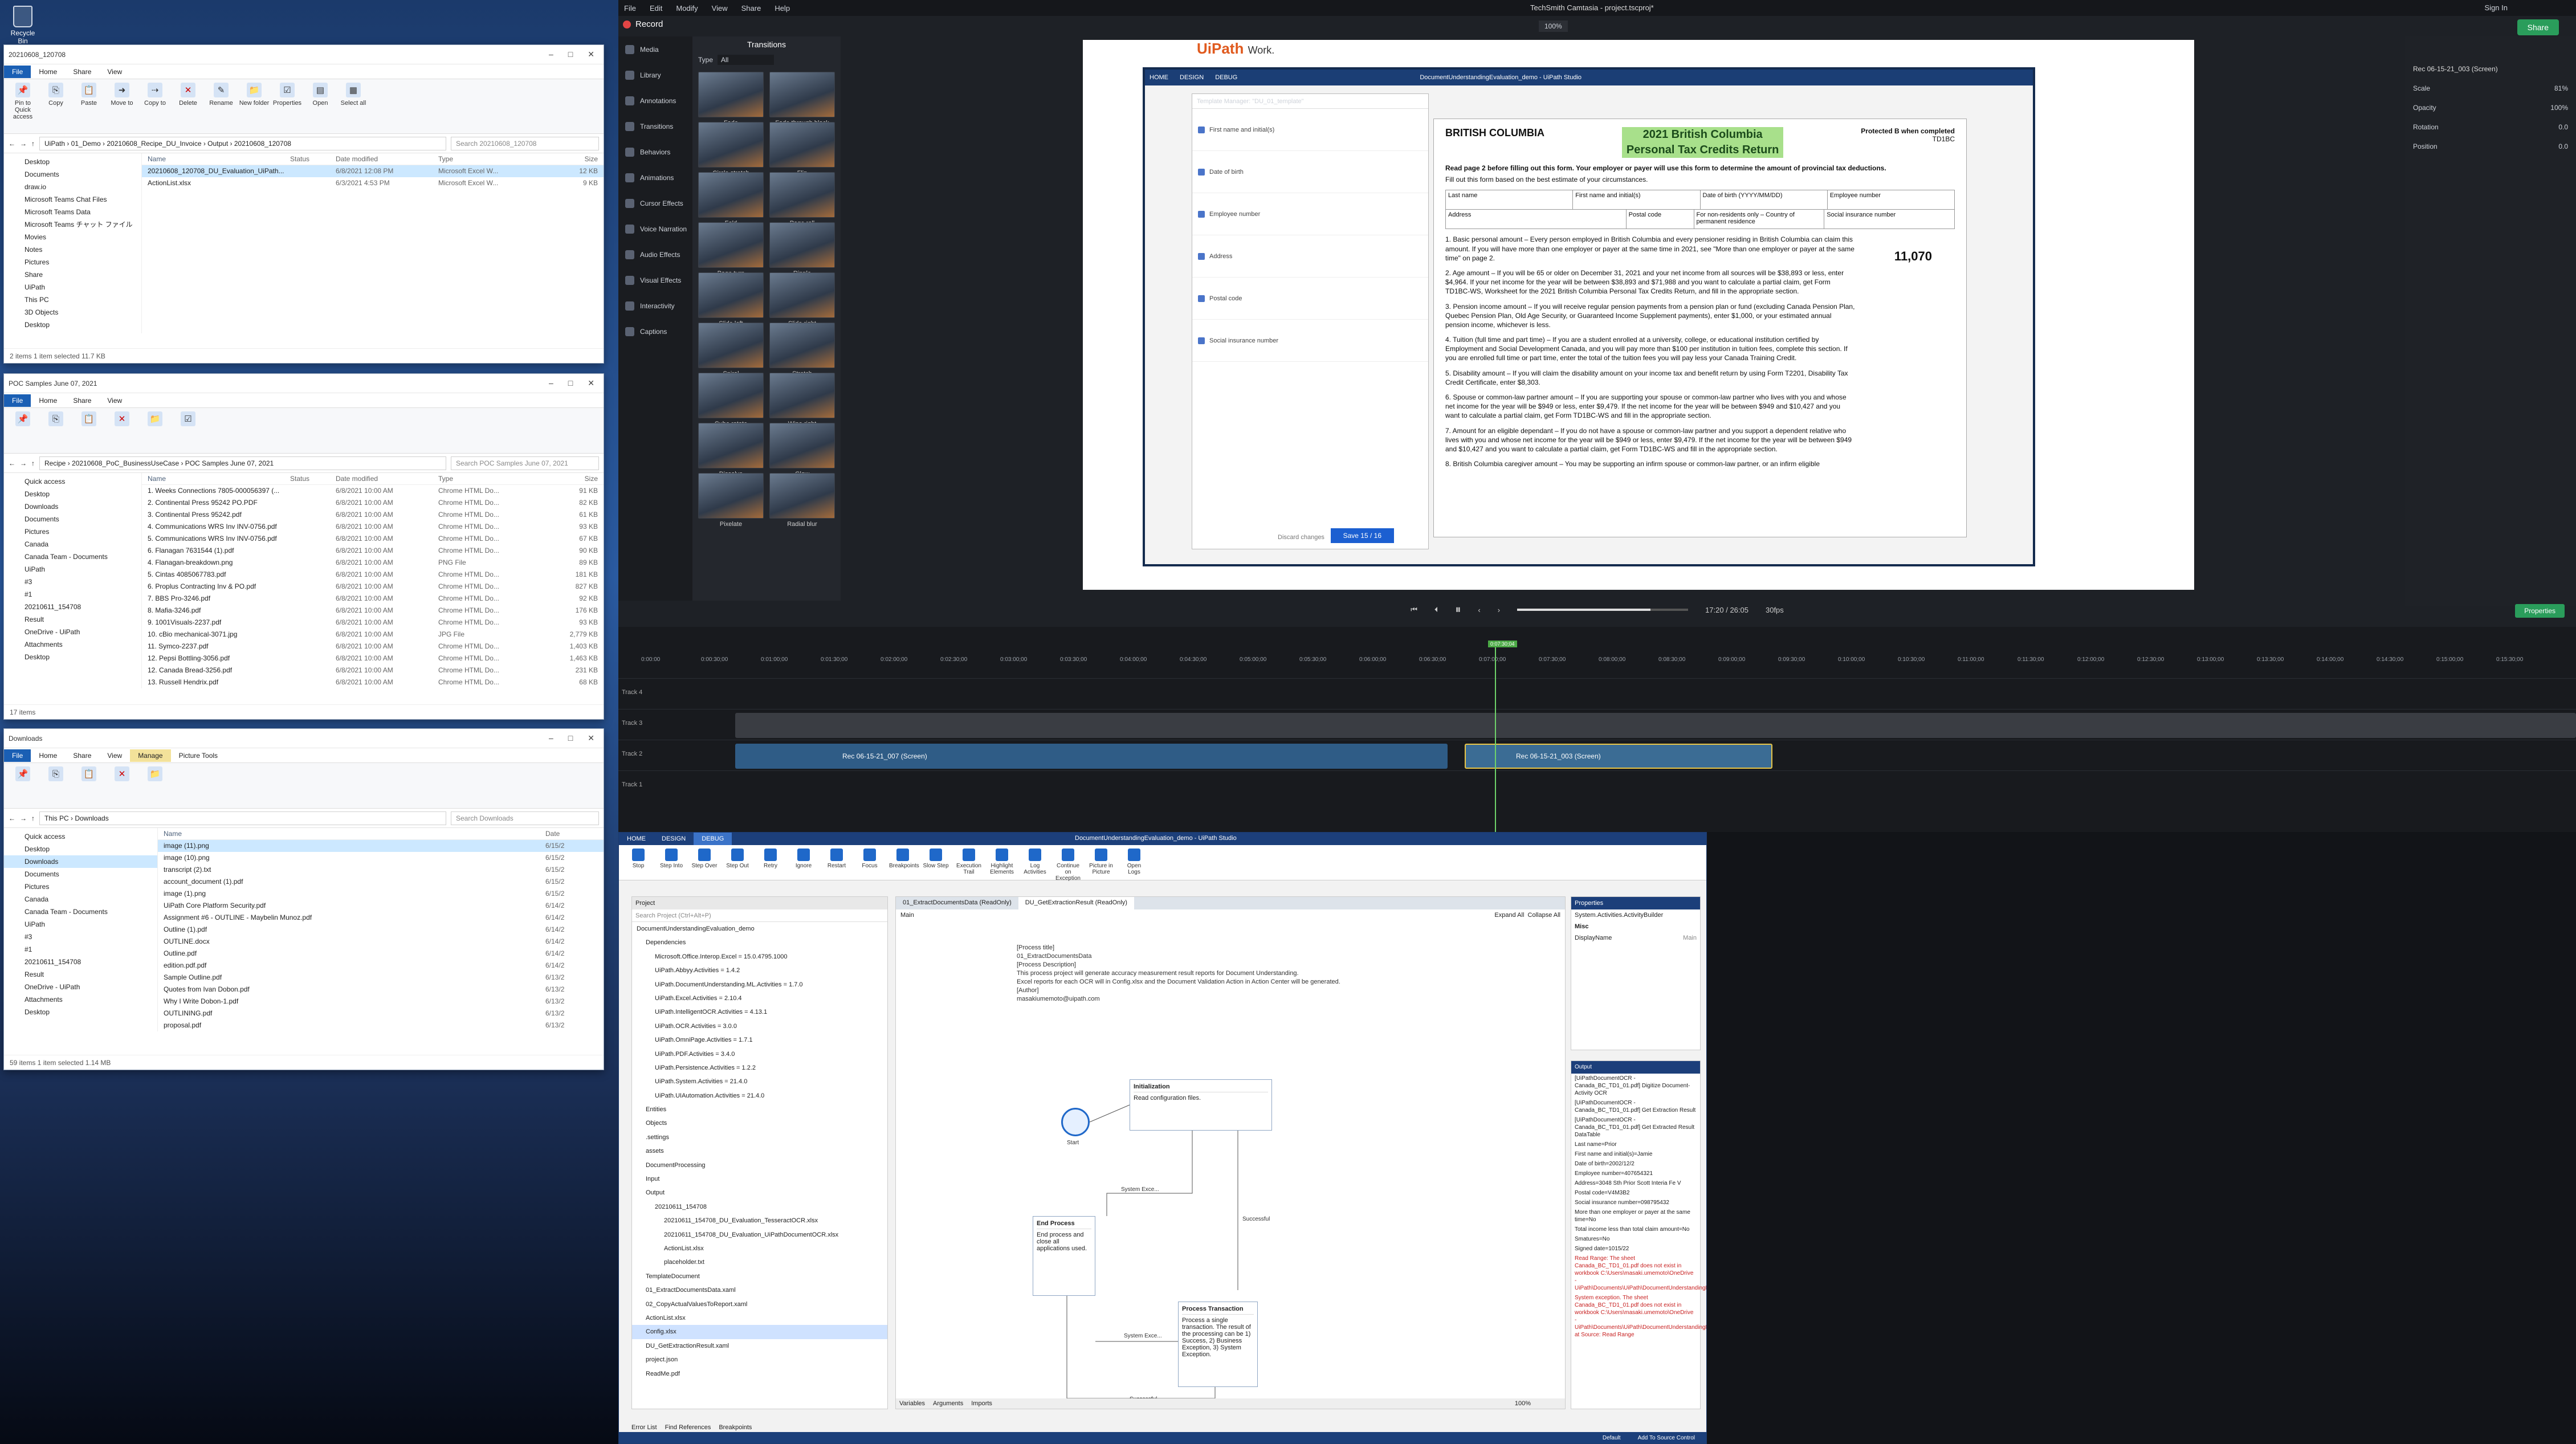 Image resolution: width=2576 pixels, height=1444 pixels. What do you see at coordinates (655, 306) in the screenshot?
I see `tool-interactivity: Interactivity` at bounding box center [655, 306].